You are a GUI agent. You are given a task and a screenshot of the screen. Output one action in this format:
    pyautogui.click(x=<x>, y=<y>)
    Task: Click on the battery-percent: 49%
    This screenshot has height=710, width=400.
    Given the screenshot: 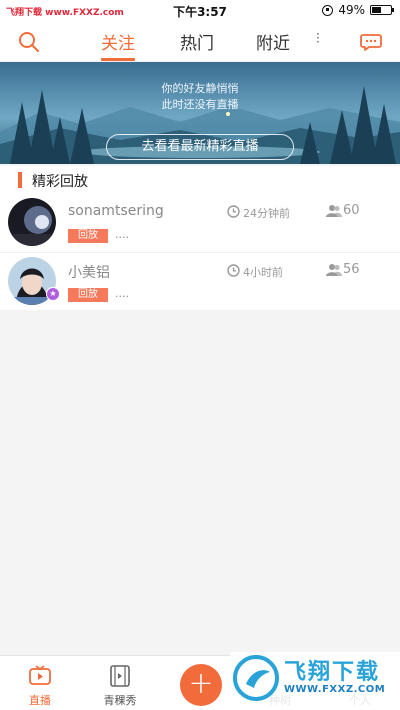 What is the action you would take?
    pyautogui.click(x=351, y=10)
    